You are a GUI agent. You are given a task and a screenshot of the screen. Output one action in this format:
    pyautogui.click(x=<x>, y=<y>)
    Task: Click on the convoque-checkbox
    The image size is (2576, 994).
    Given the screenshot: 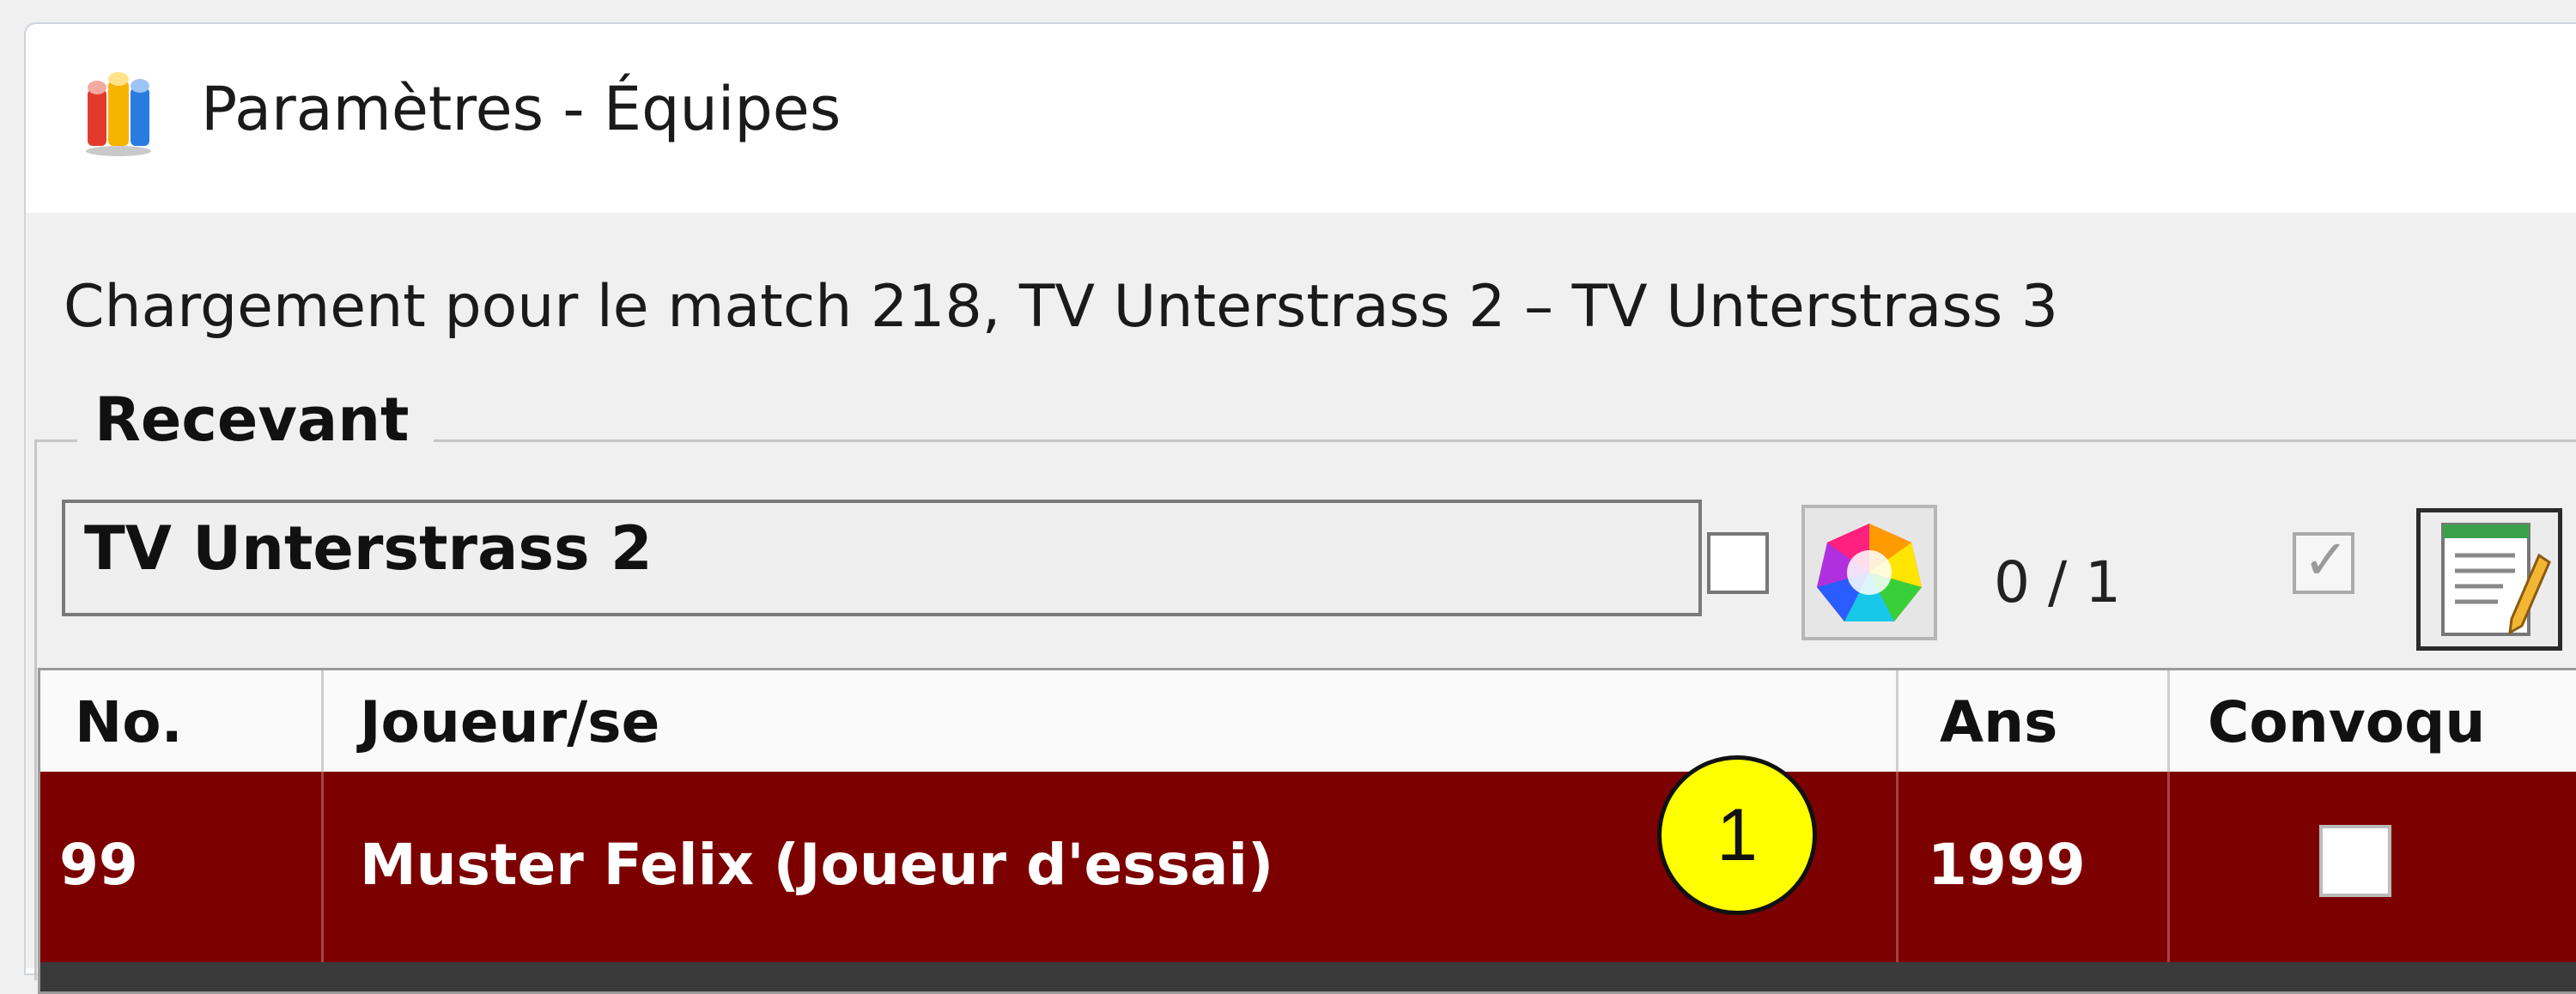 What is the action you would take?
    pyautogui.click(x=2355, y=861)
    